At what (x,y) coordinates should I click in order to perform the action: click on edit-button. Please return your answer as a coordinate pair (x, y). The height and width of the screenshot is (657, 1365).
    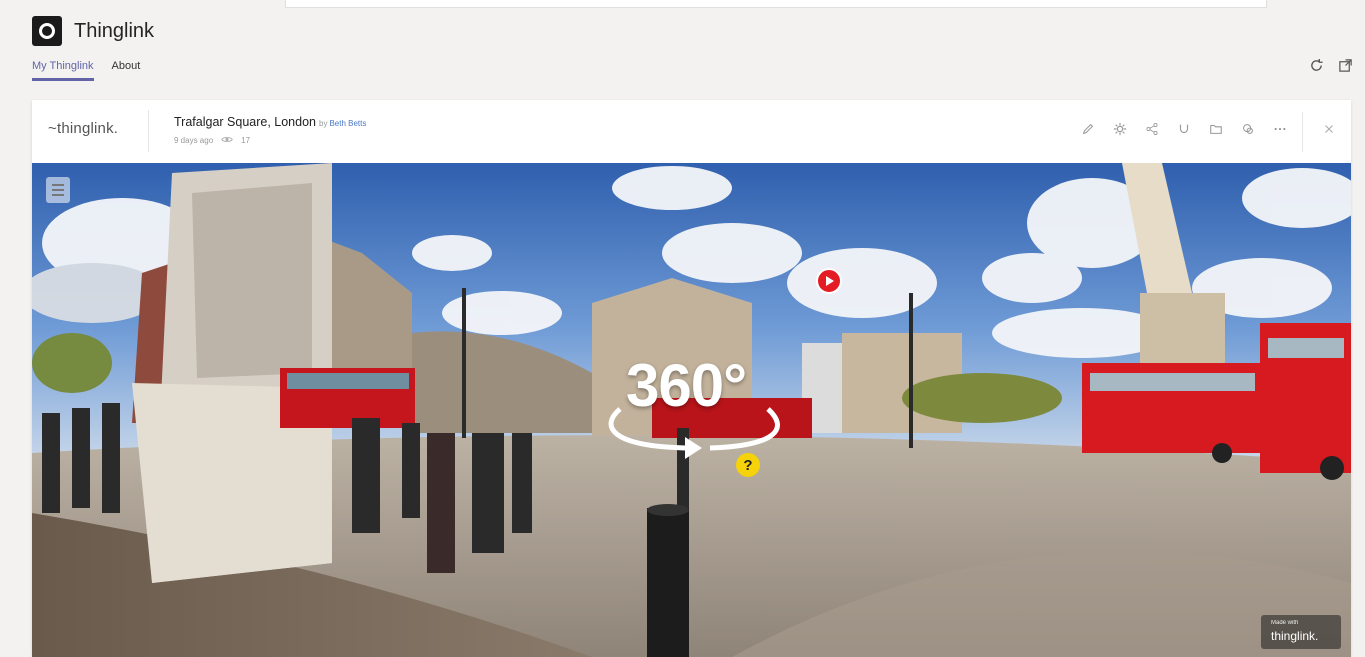
    Looking at the image, I should click on (1088, 132).